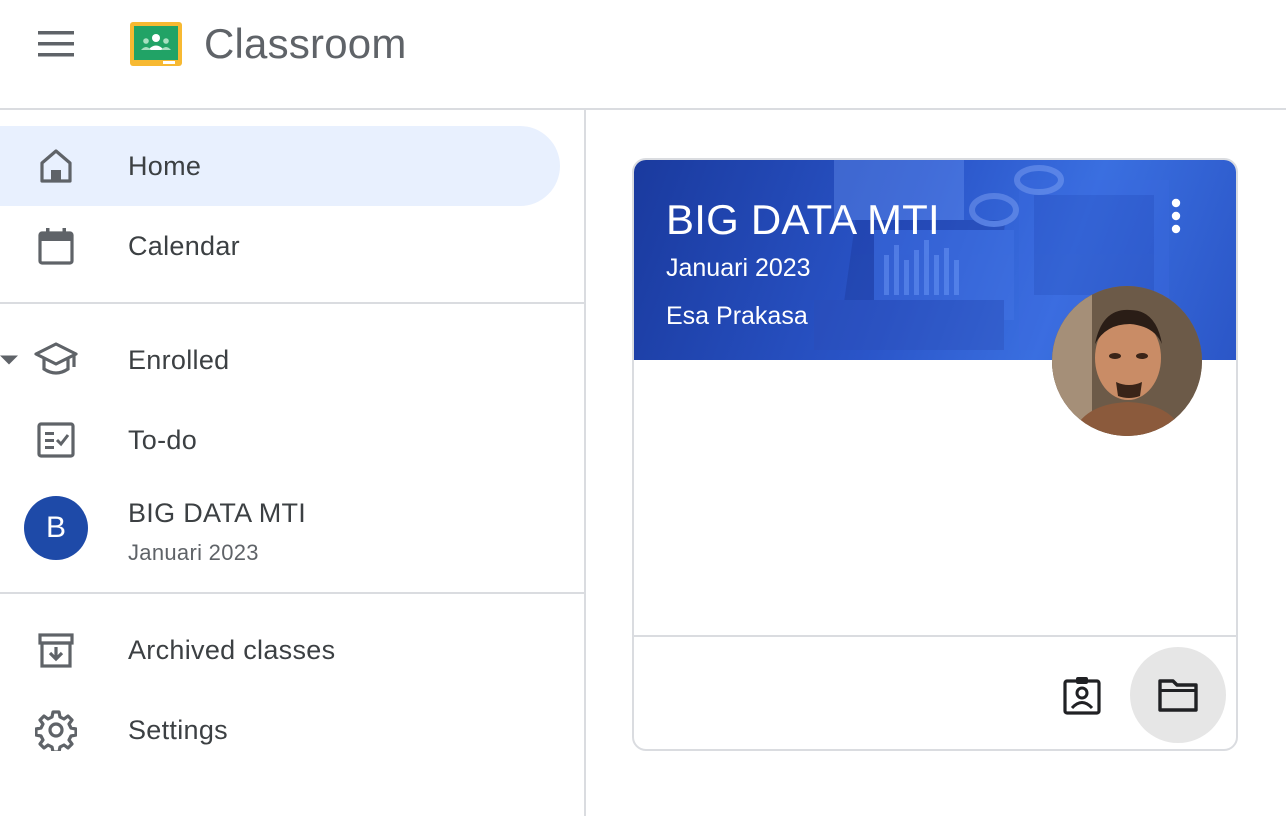 The image size is (1286, 816). I want to click on class-card-teacher: Esa Prakasa, so click(737, 316).